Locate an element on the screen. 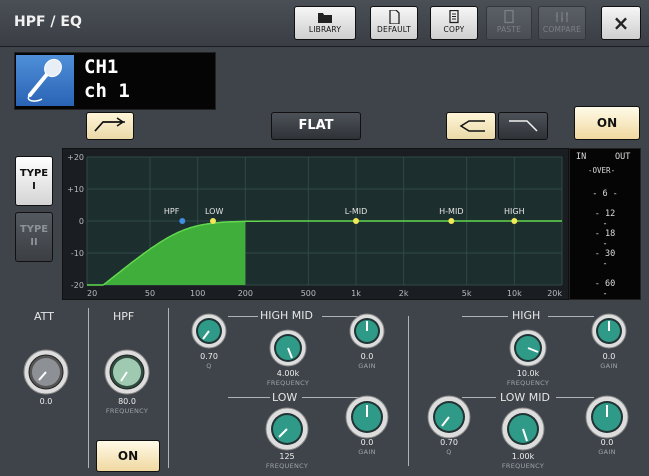 This screenshot has height=476, width=649. high-mid-q-sub: Q is located at coordinates (209, 366).